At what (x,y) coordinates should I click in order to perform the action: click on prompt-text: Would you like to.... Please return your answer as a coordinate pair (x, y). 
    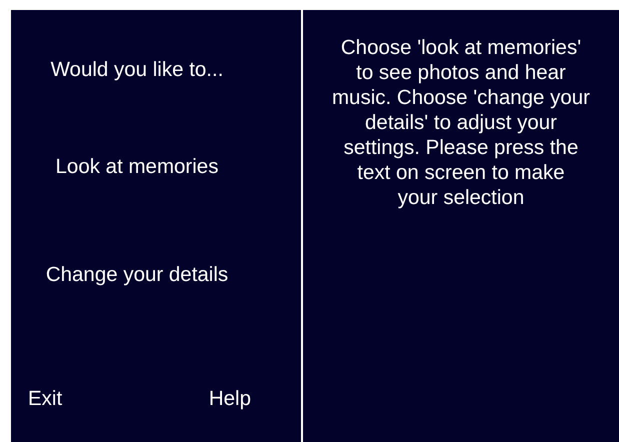
    Looking at the image, I should click on (137, 69).